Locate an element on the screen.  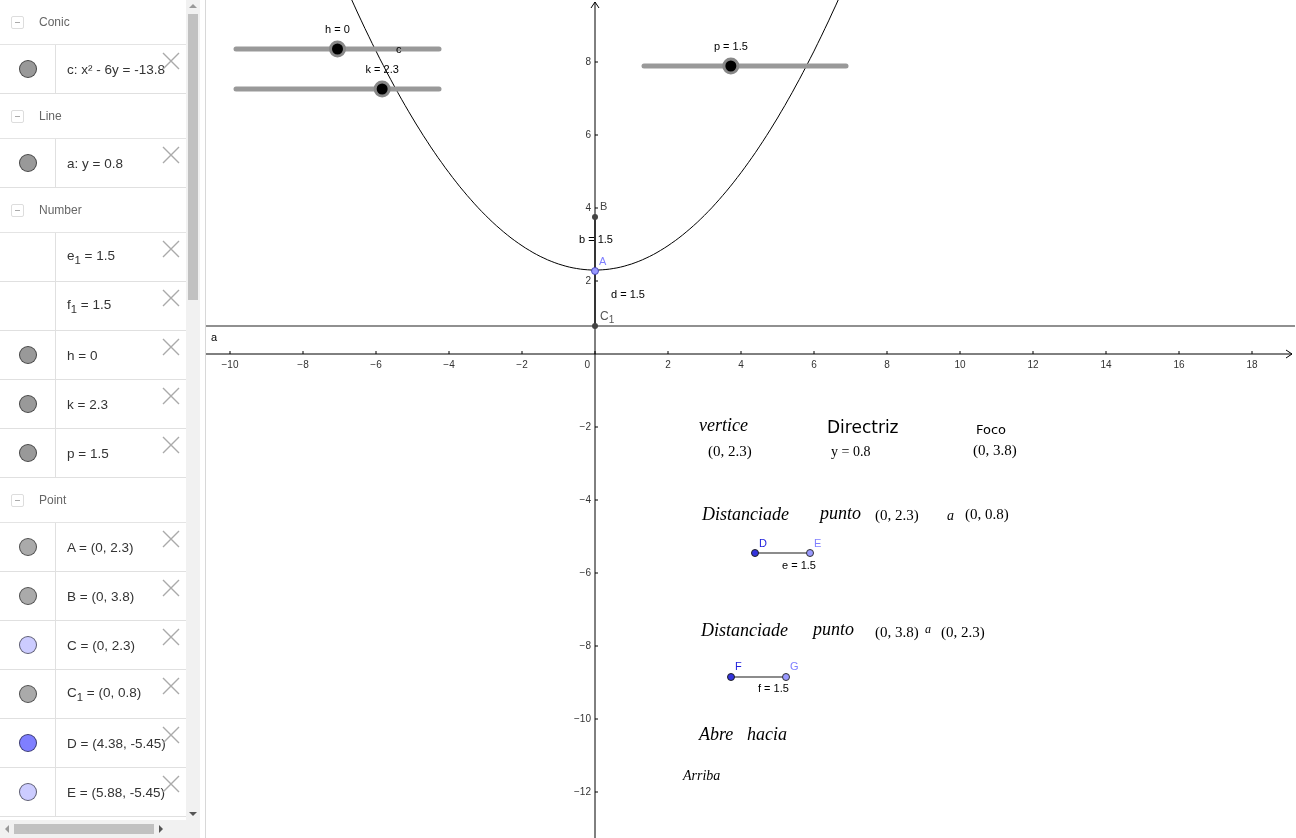
text-object: (0, 0.8) is located at coordinates (987, 514).